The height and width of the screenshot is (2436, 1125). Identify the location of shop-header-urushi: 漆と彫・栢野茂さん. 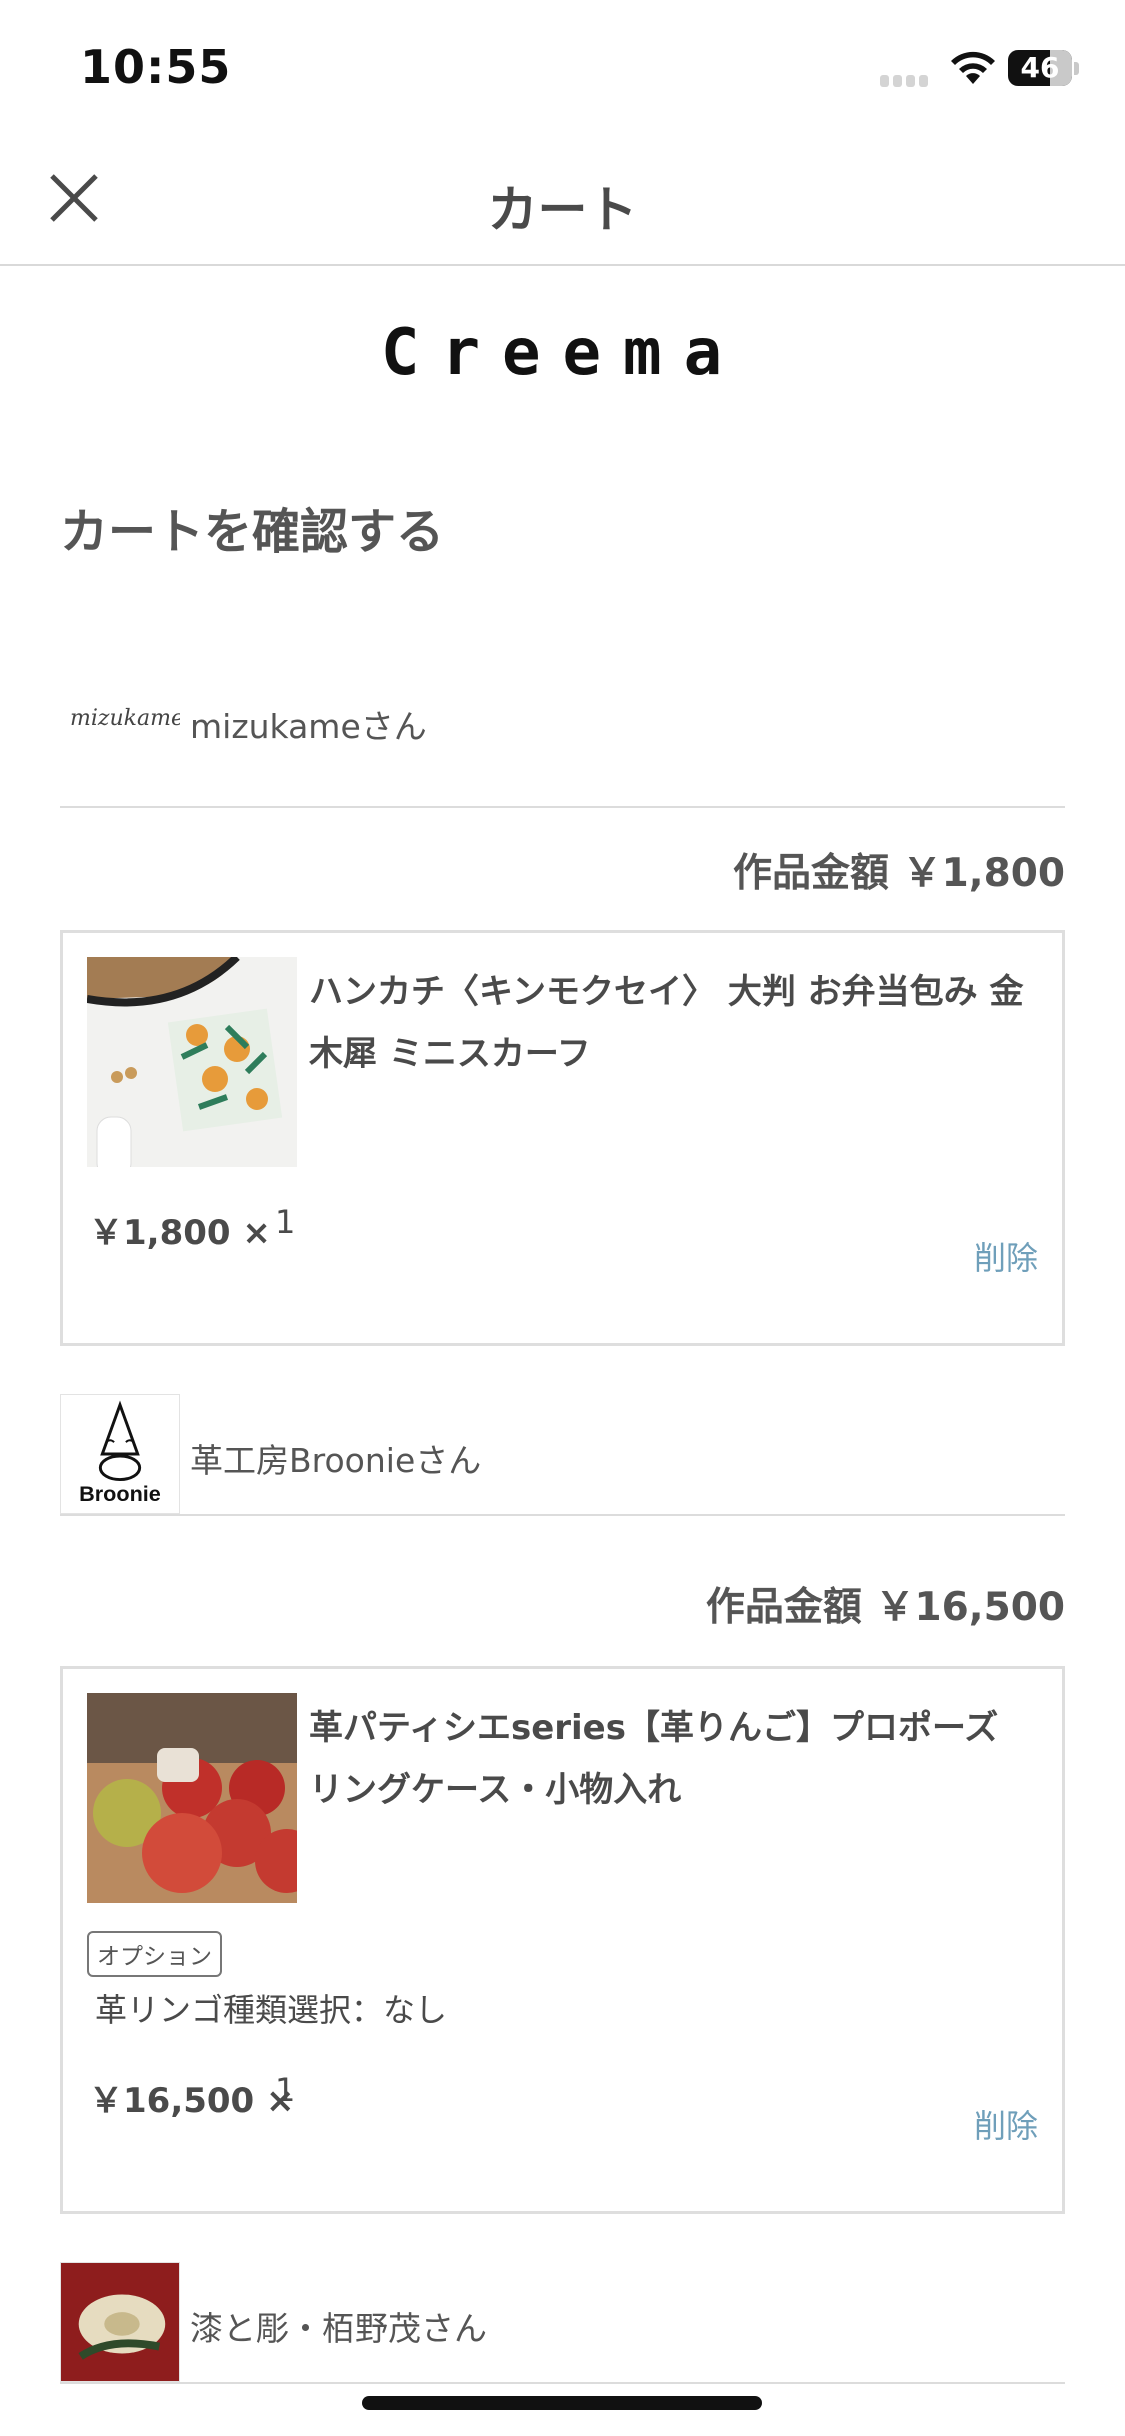
(562, 2323).